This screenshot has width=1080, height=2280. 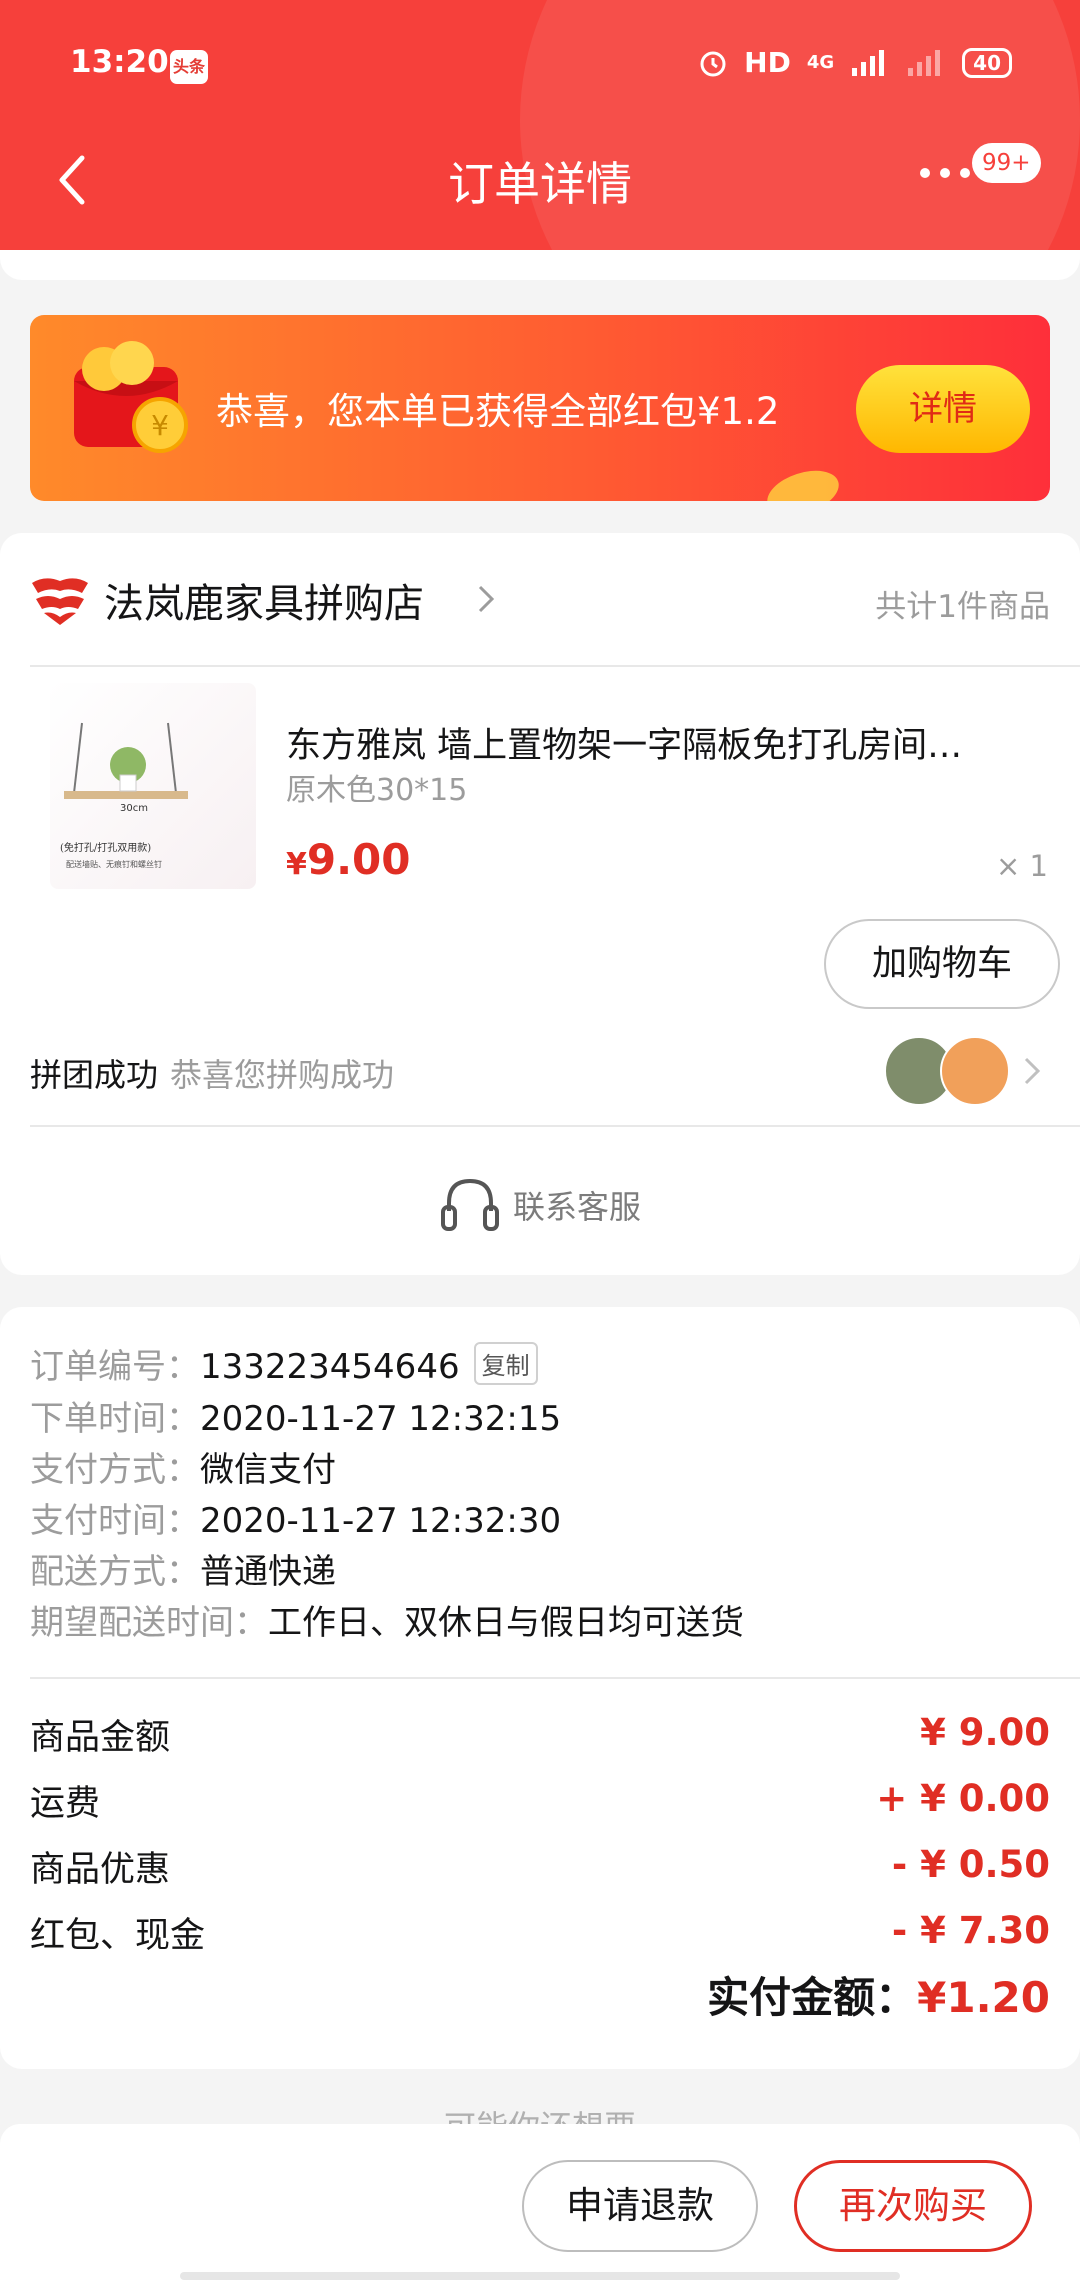 I want to click on network-4g-label: 4G, so click(x=820, y=62).